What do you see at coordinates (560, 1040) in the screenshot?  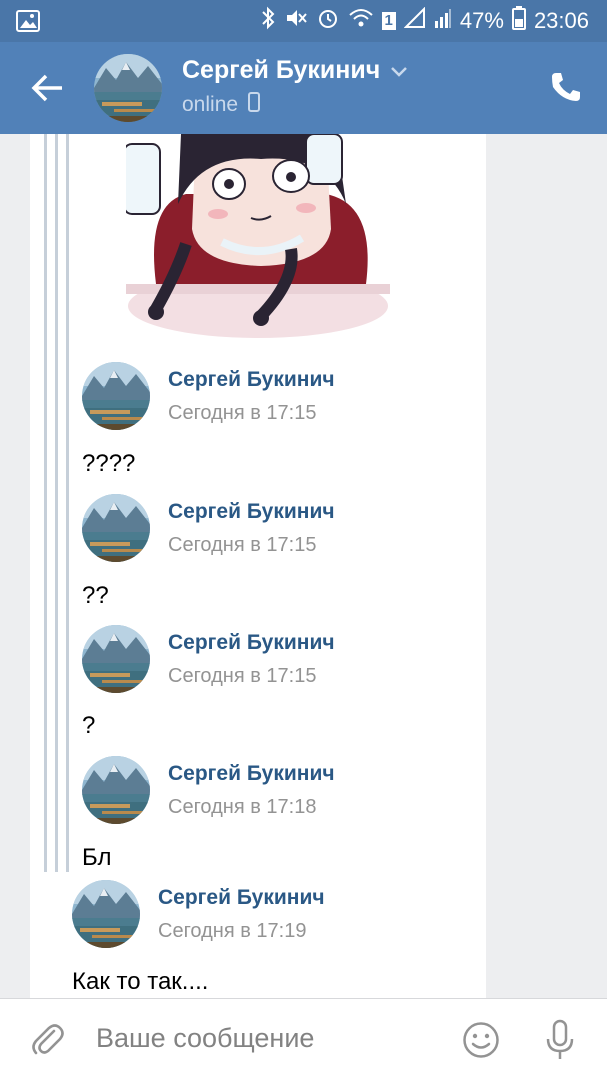 I see `microphone-icon` at bounding box center [560, 1040].